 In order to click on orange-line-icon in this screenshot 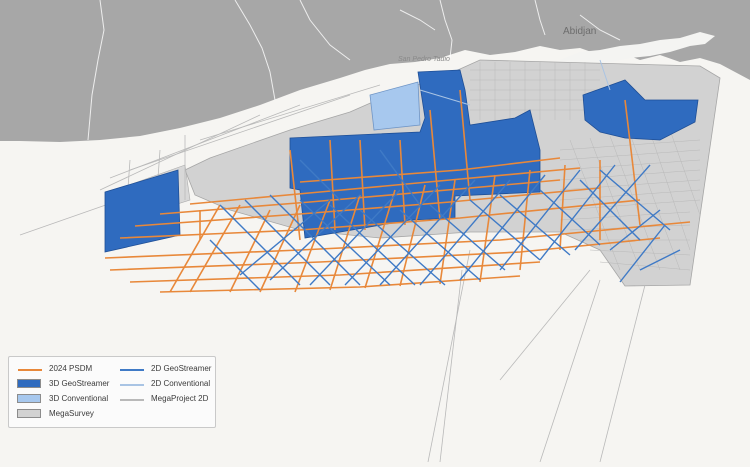, I will do `click(30, 369)`.